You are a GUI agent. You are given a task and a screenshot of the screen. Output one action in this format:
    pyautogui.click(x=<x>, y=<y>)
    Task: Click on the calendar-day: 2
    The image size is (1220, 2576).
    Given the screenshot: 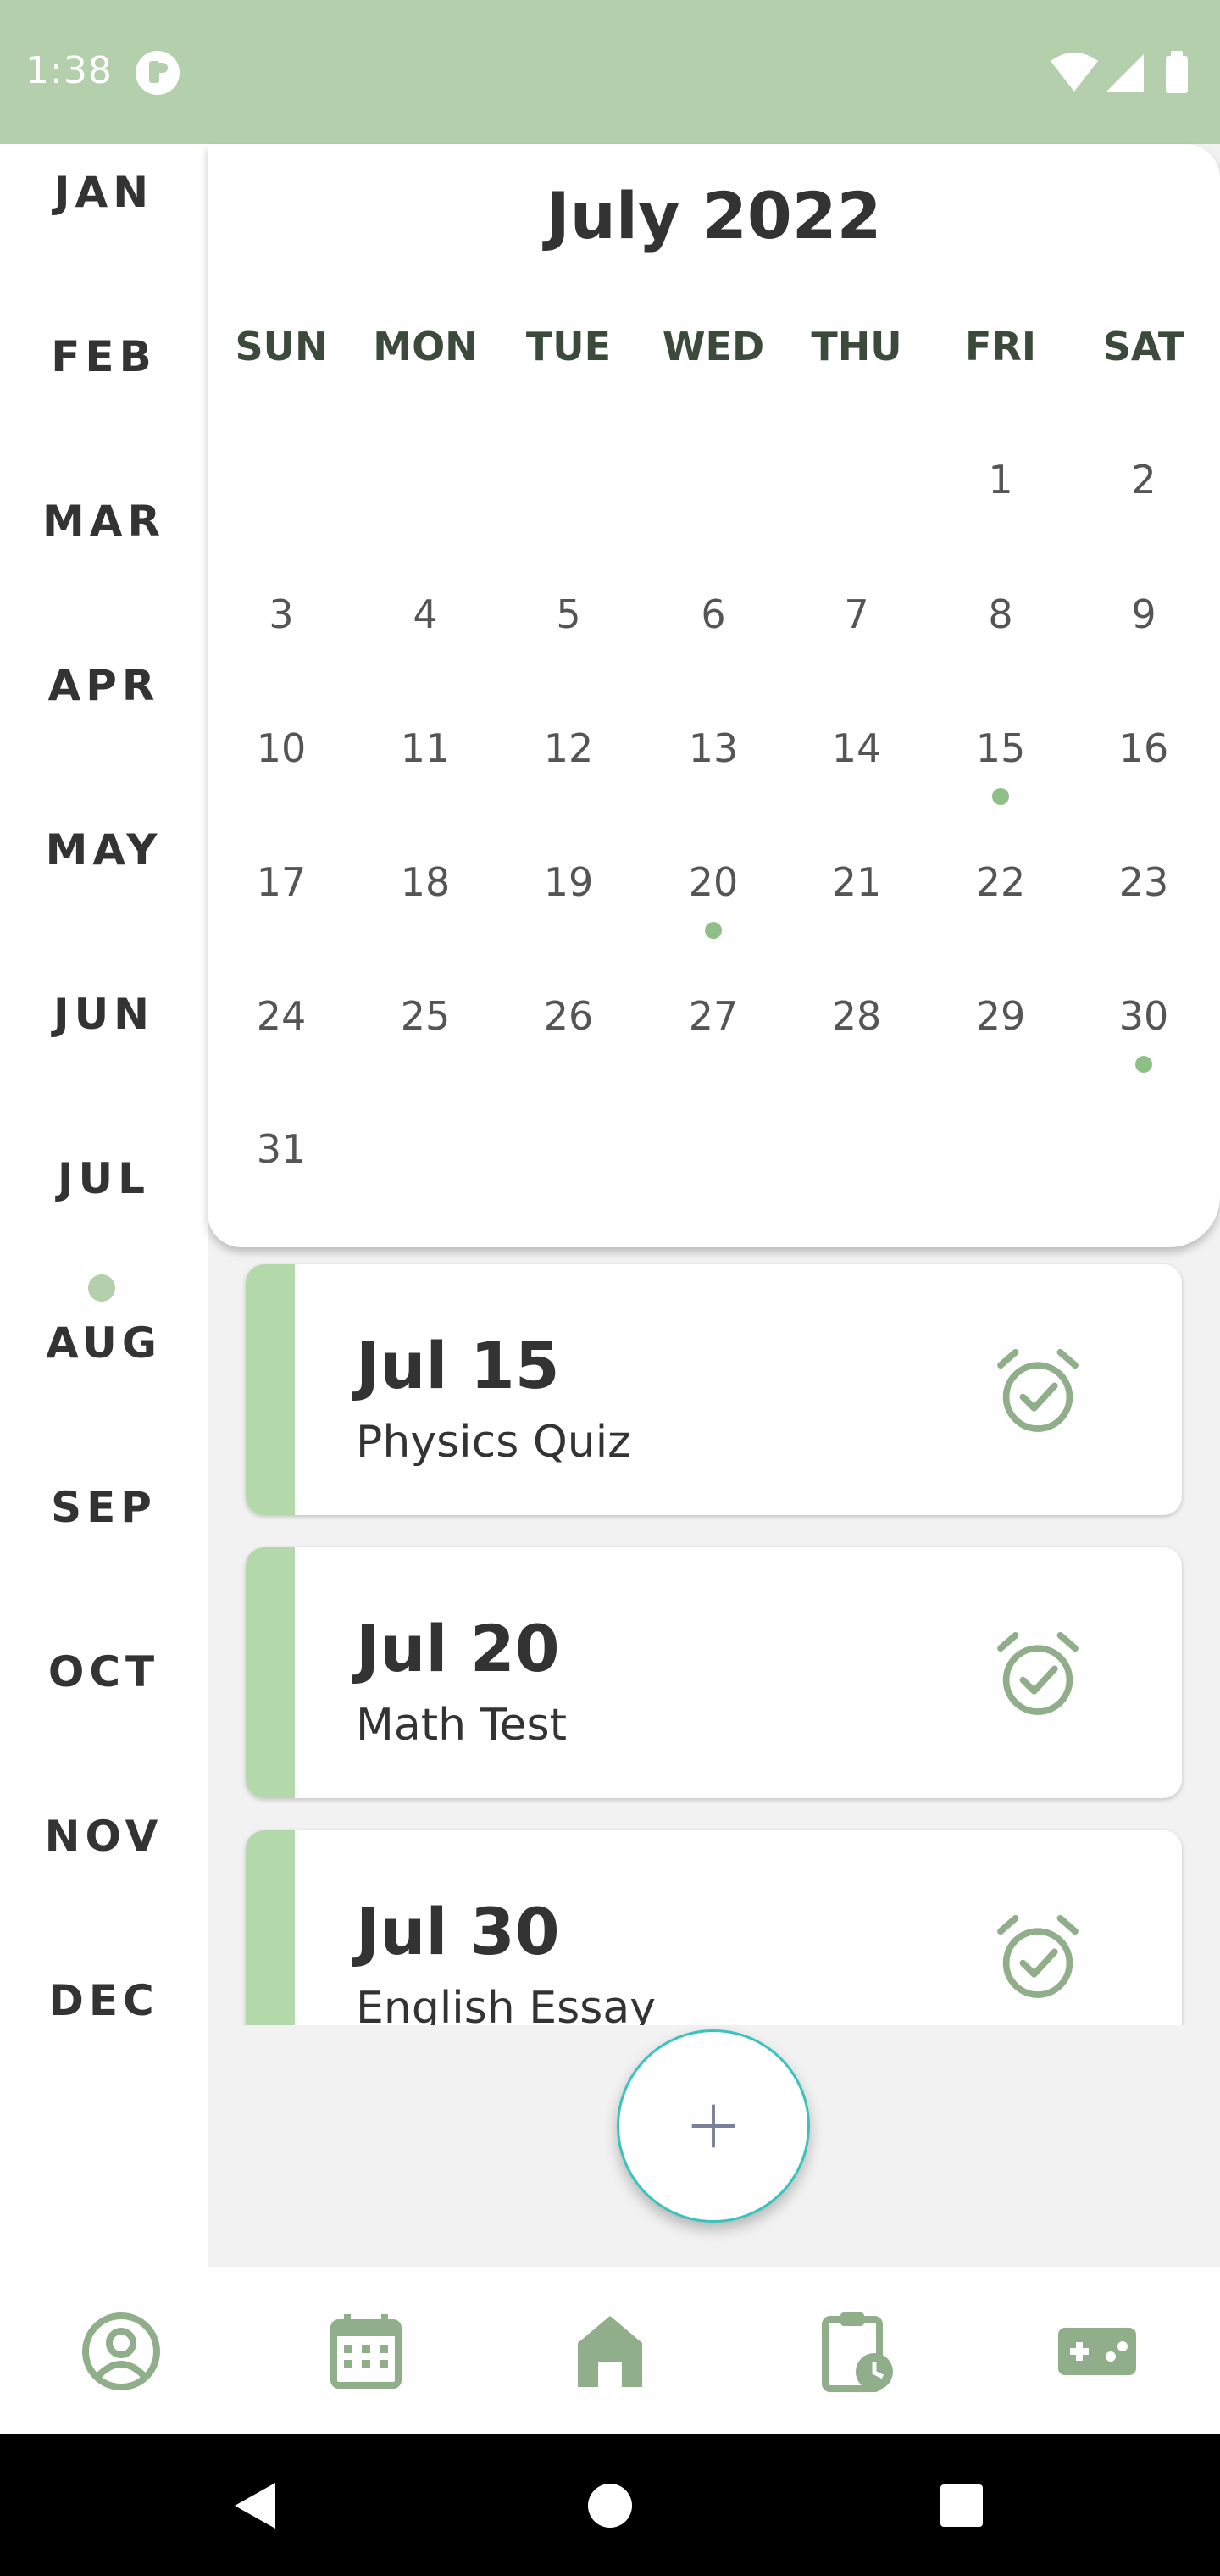 What is the action you would take?
    pyautogui.click(x=1144, y=479)
    